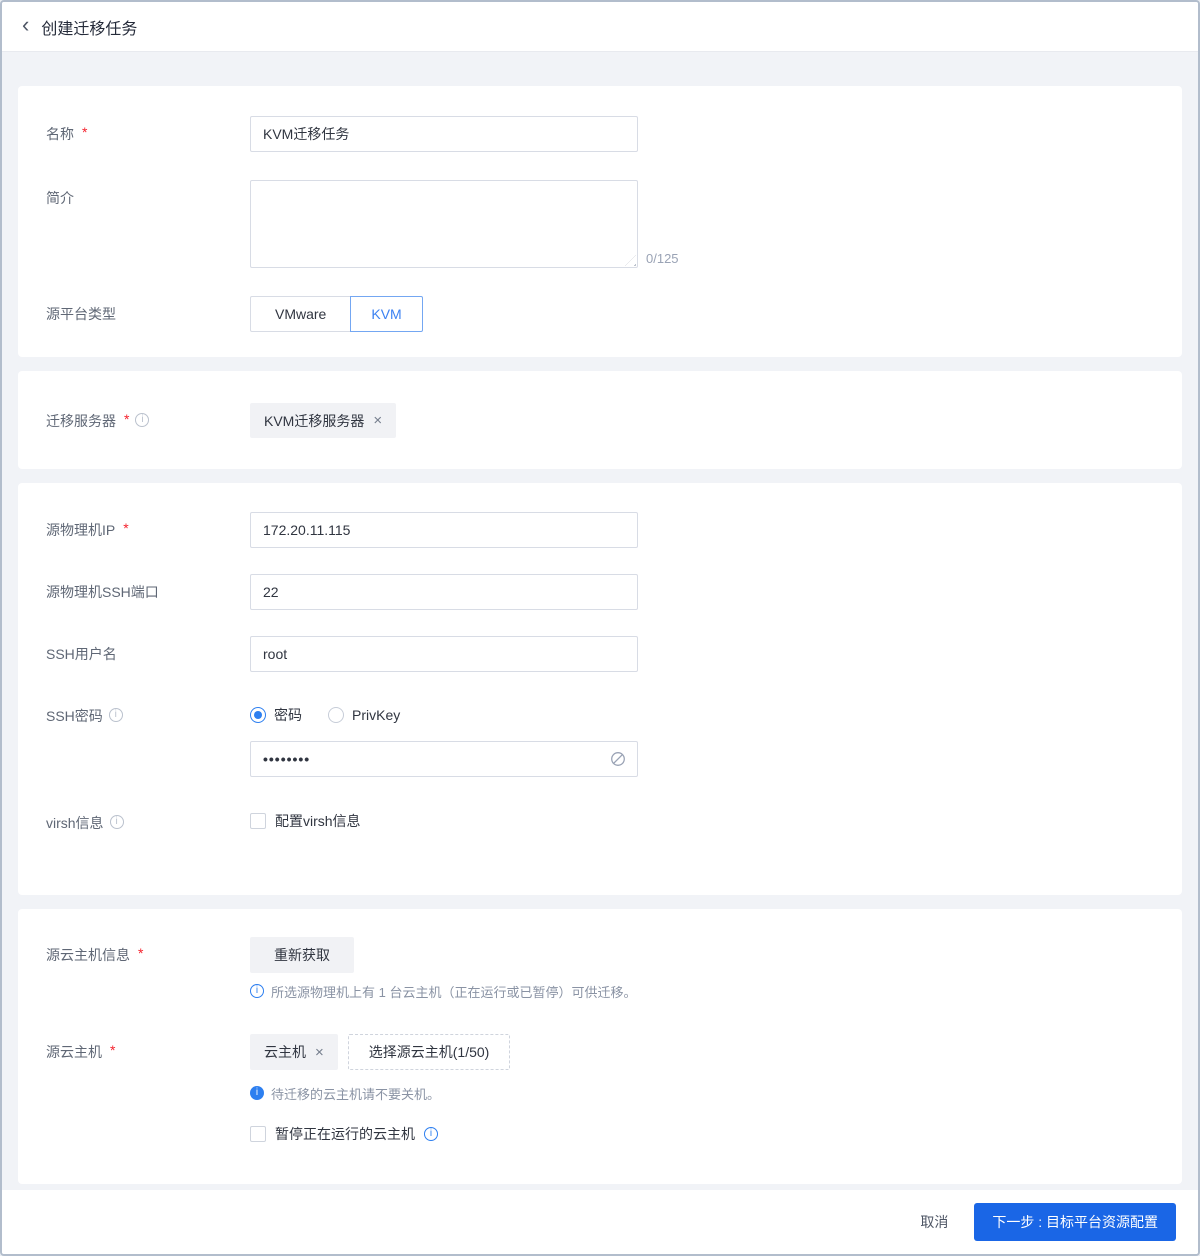 The height and width of the screenshot is (1256, 1200). What do you see at coordinates (75, 823) in the screenshot?
I see `virsh-label: virsh信息` at bounding box center [75, 823].